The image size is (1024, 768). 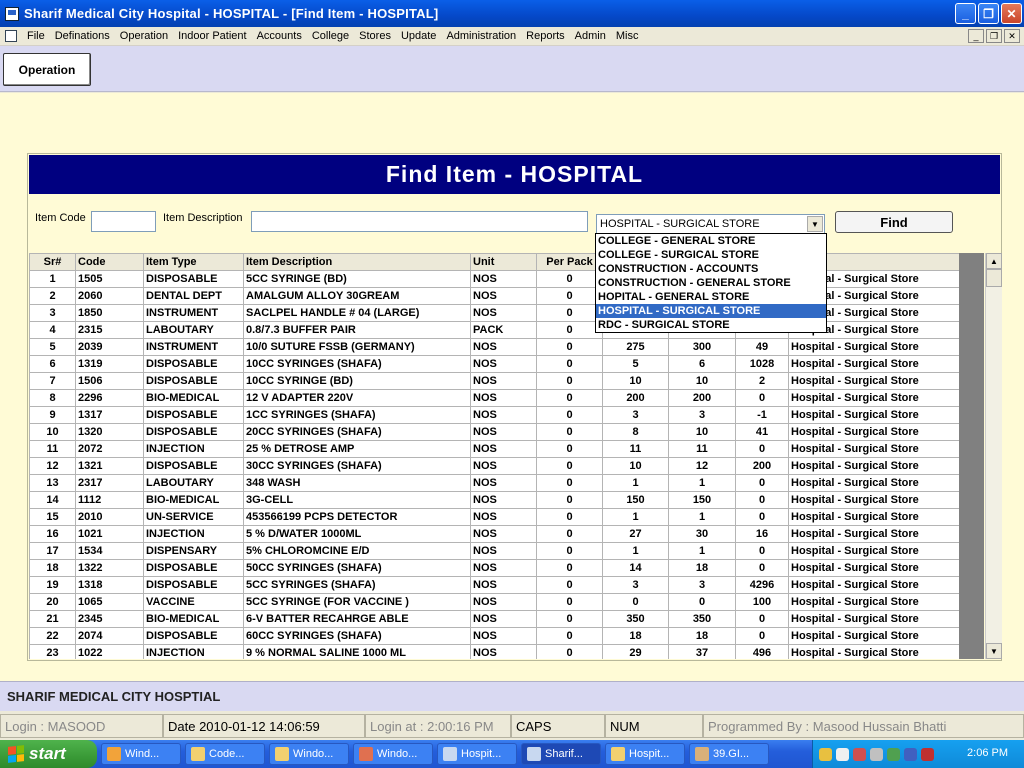 What do you see at coordinates (569, 262) in the screenshot?
I see `col-per-pack: Per Pack` at bounding box center [569, 262].